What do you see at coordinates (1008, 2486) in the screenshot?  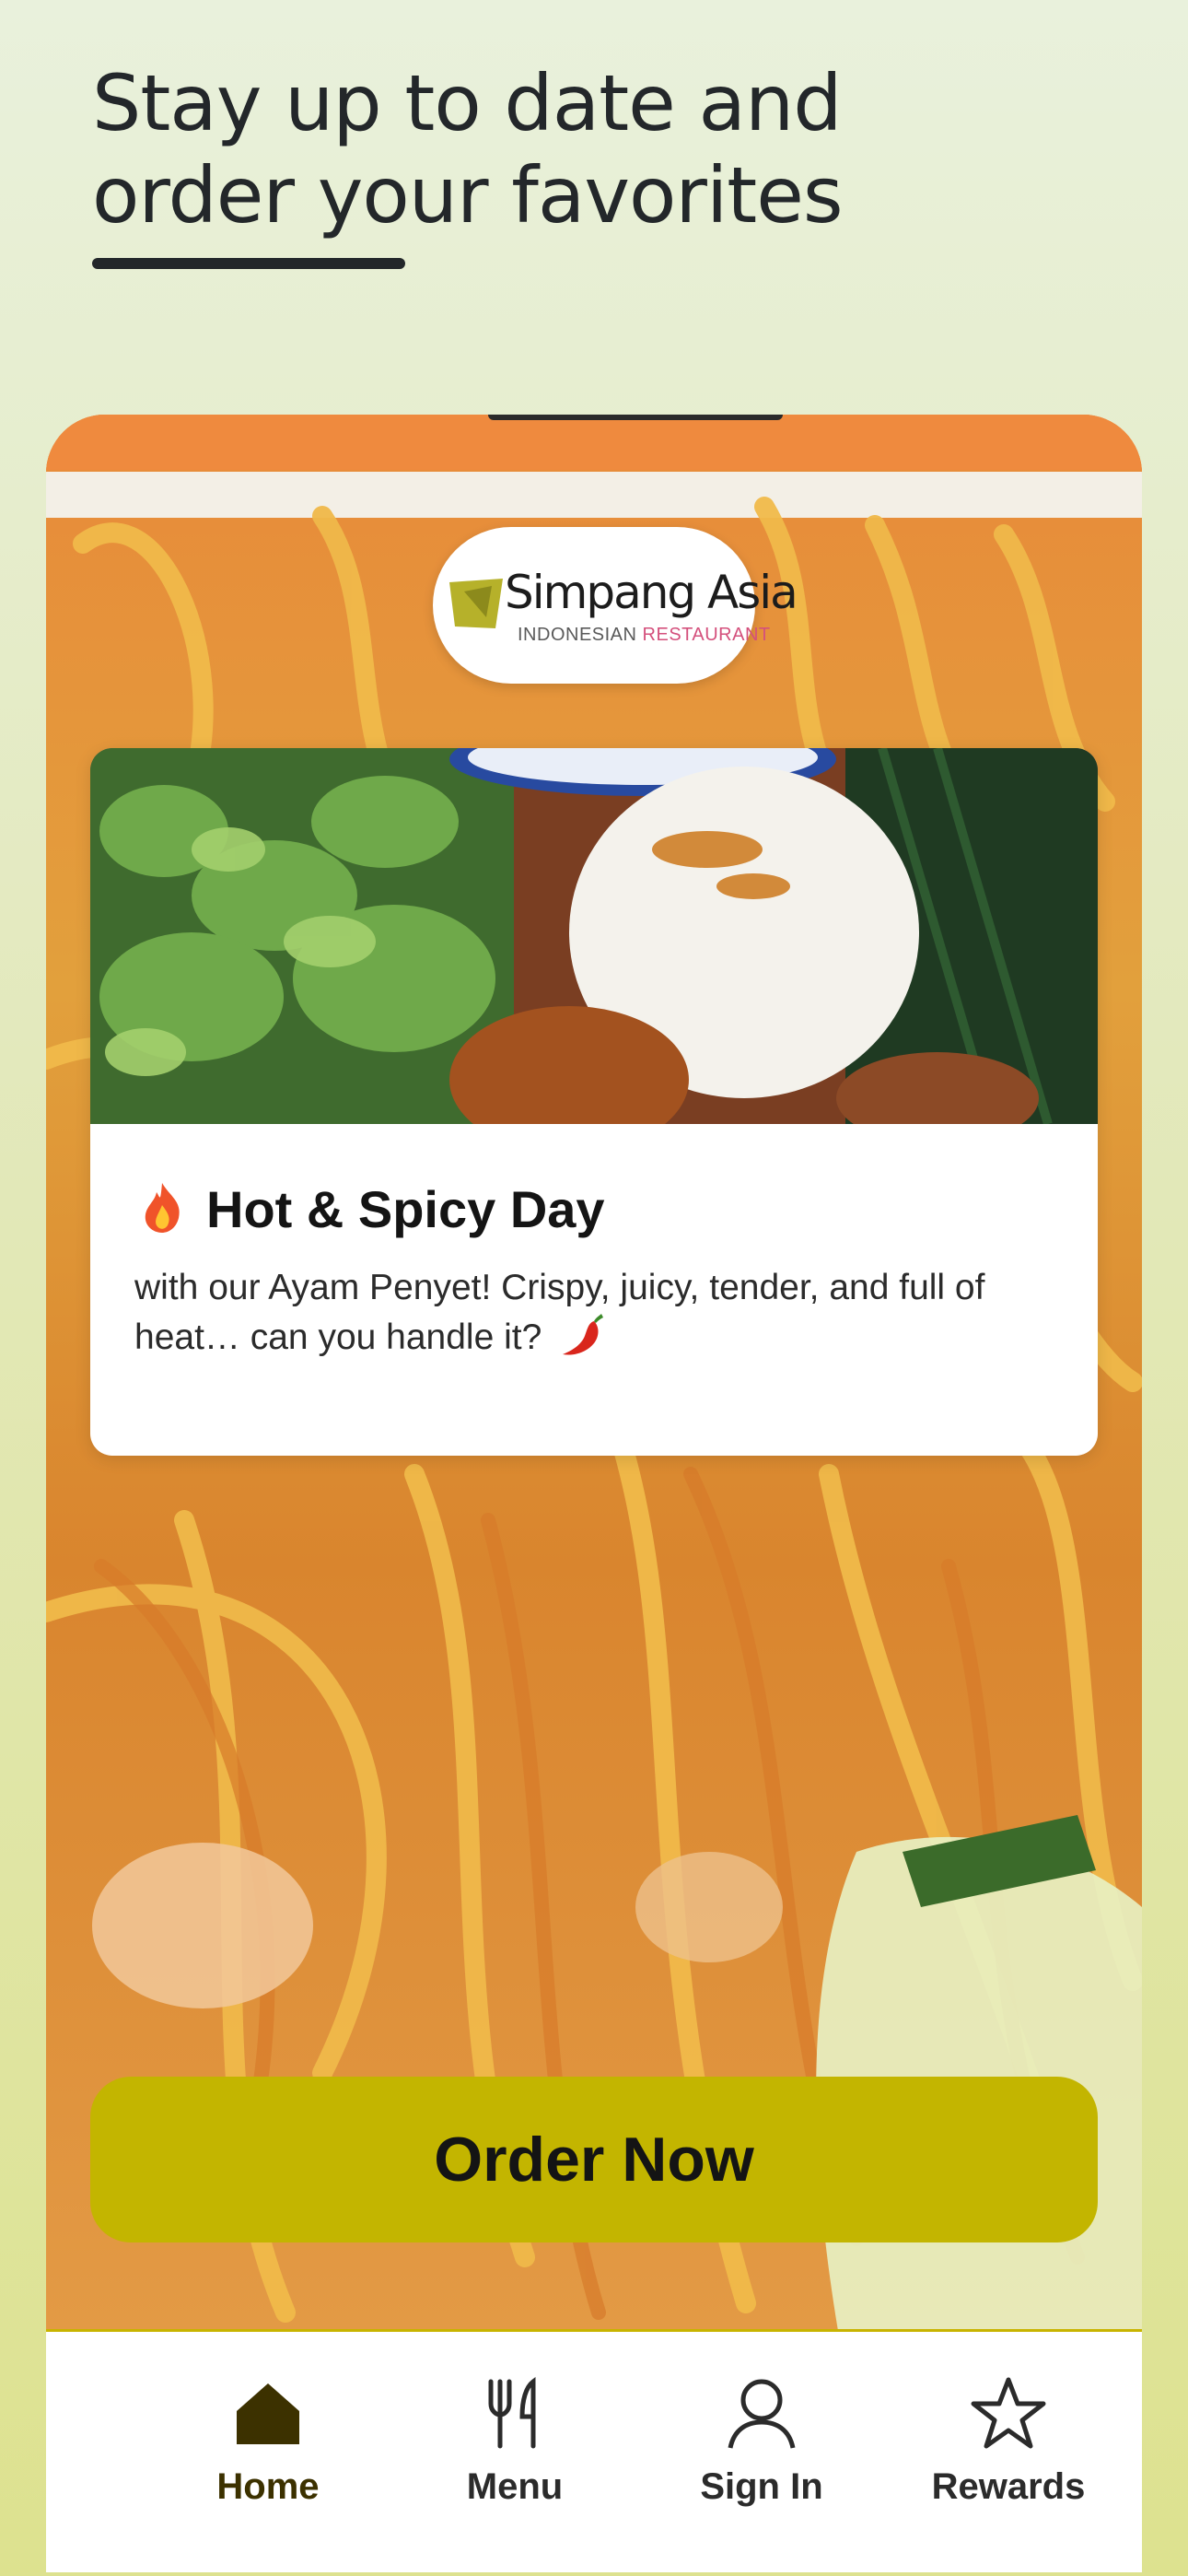 I see `tab-rewards-label: Rewards` at bounding box center [1008, 2486].